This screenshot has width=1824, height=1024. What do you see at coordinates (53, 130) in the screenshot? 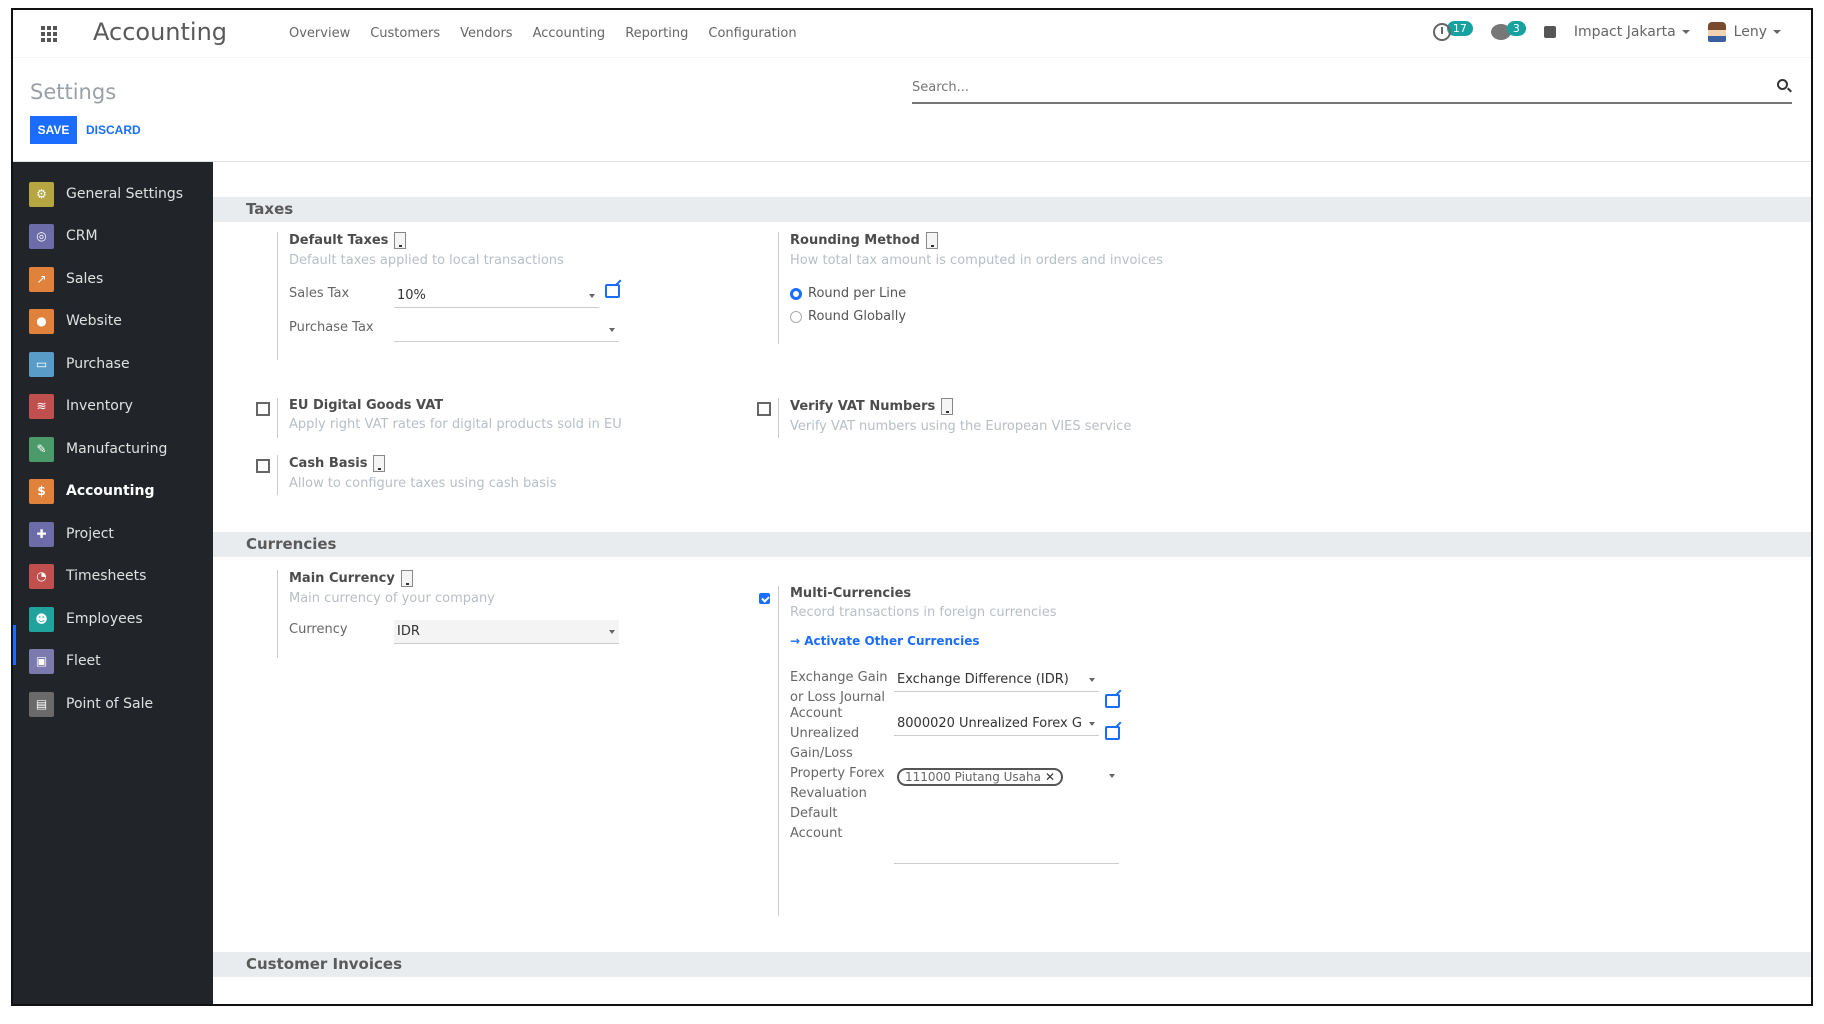
I see `save-button: SAVE` at bounding box center [53, 130].